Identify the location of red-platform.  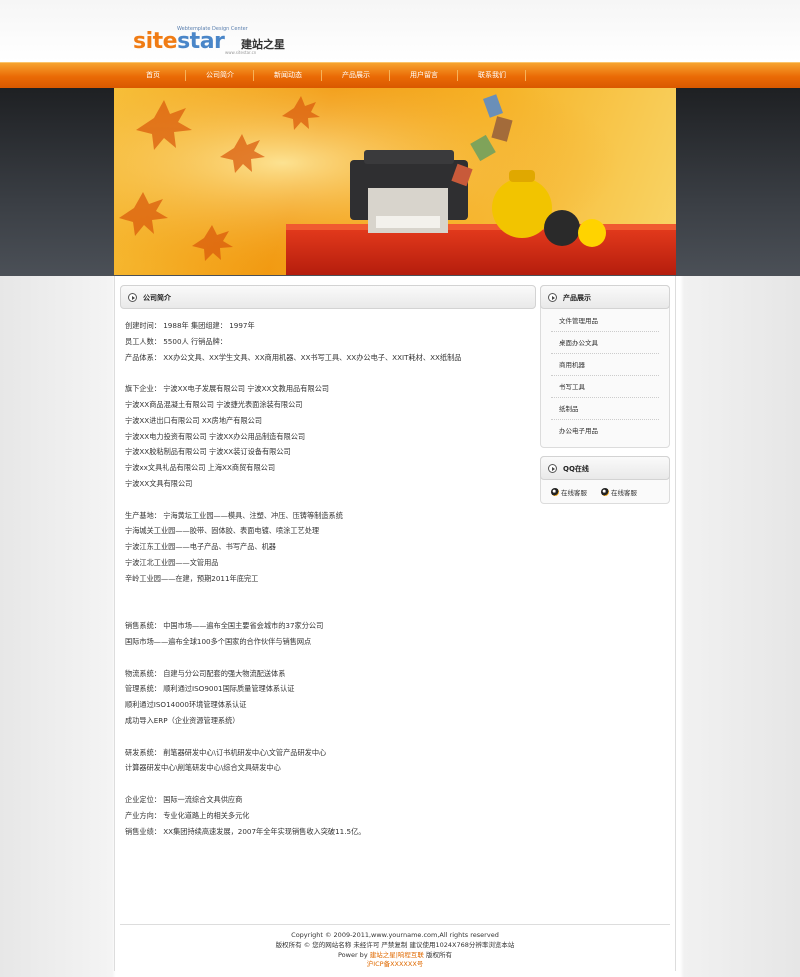
(481, 251).